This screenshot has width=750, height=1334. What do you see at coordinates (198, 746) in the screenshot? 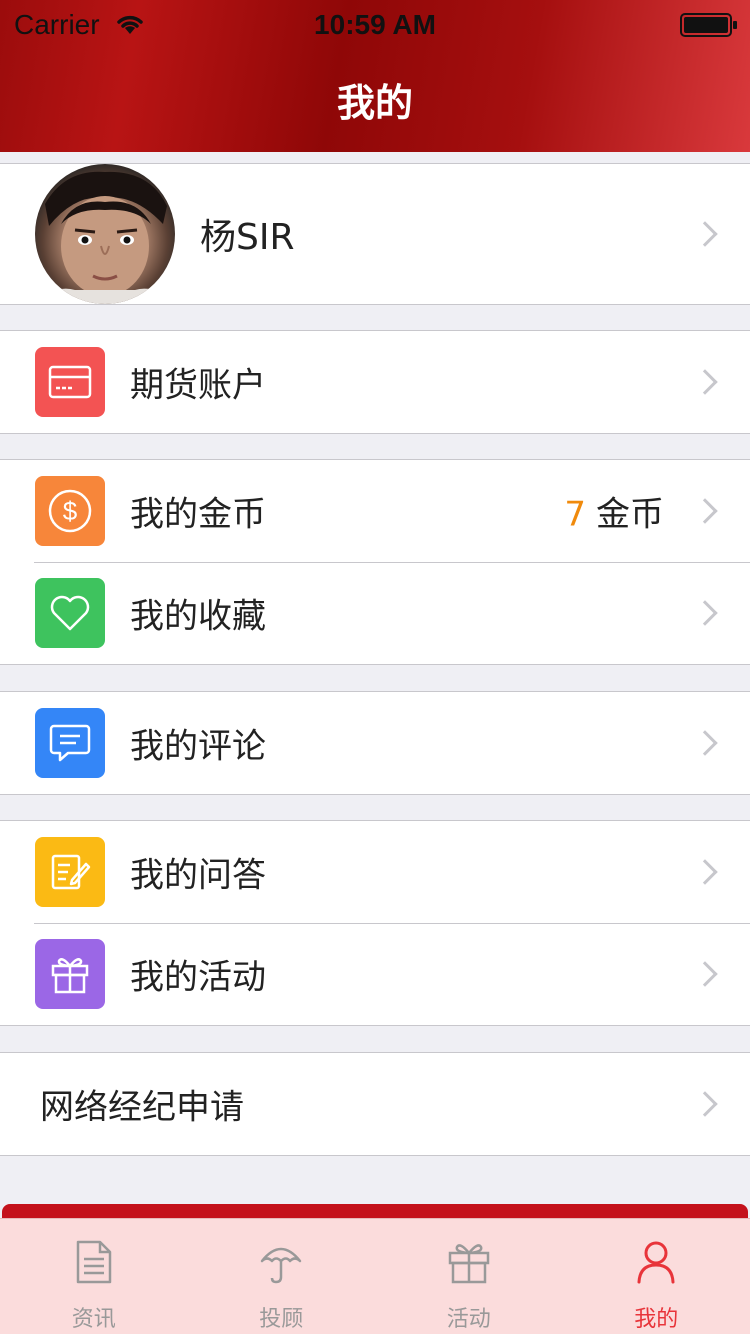
I see `my-comments-label: 我的评论` at bounding box center [198, 746].